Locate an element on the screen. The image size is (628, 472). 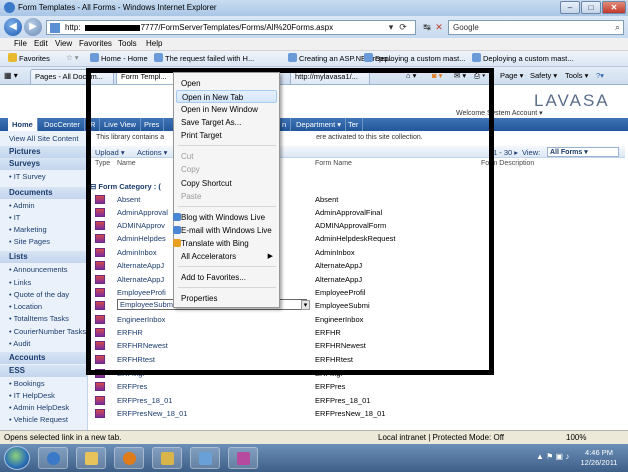
print-icon: ⎙ ▾ is located at coordinates (479, 76).